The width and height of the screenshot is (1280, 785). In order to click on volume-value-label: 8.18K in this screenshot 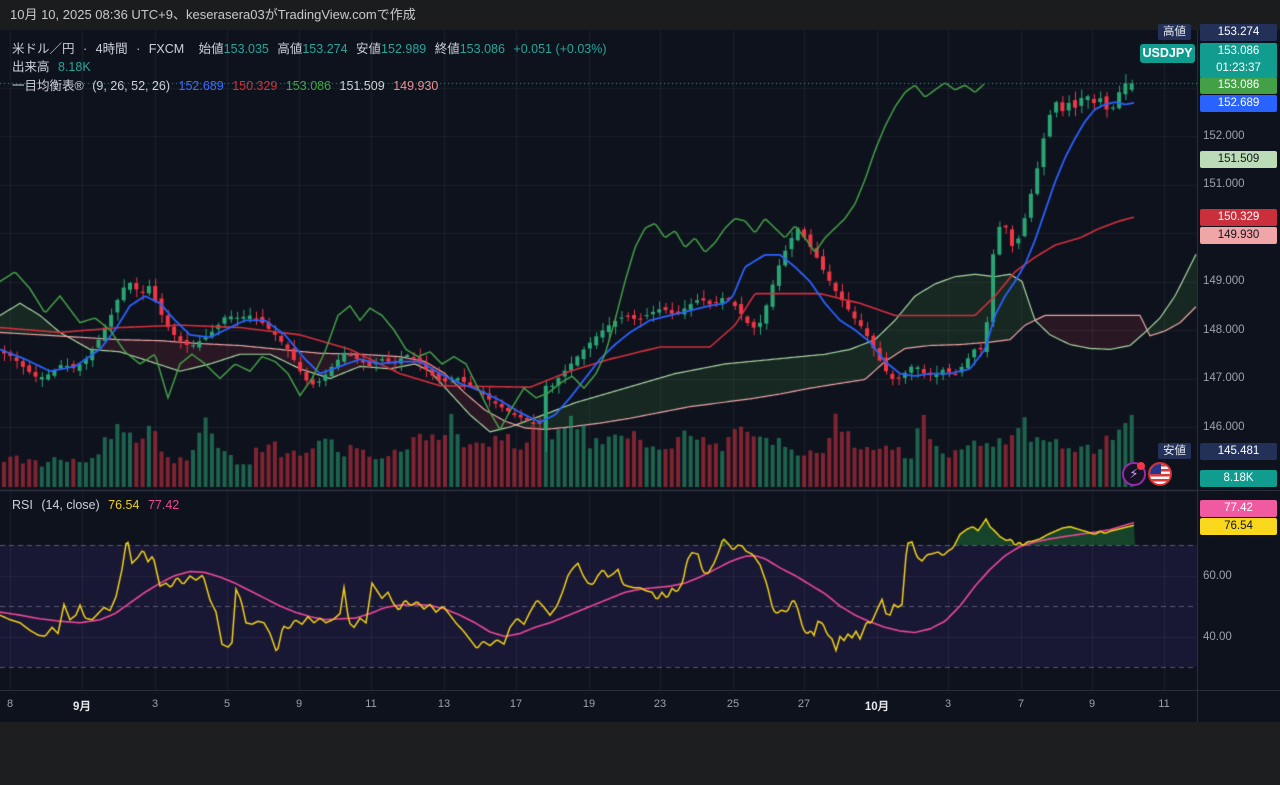, I will do `click(1238, 478)`.